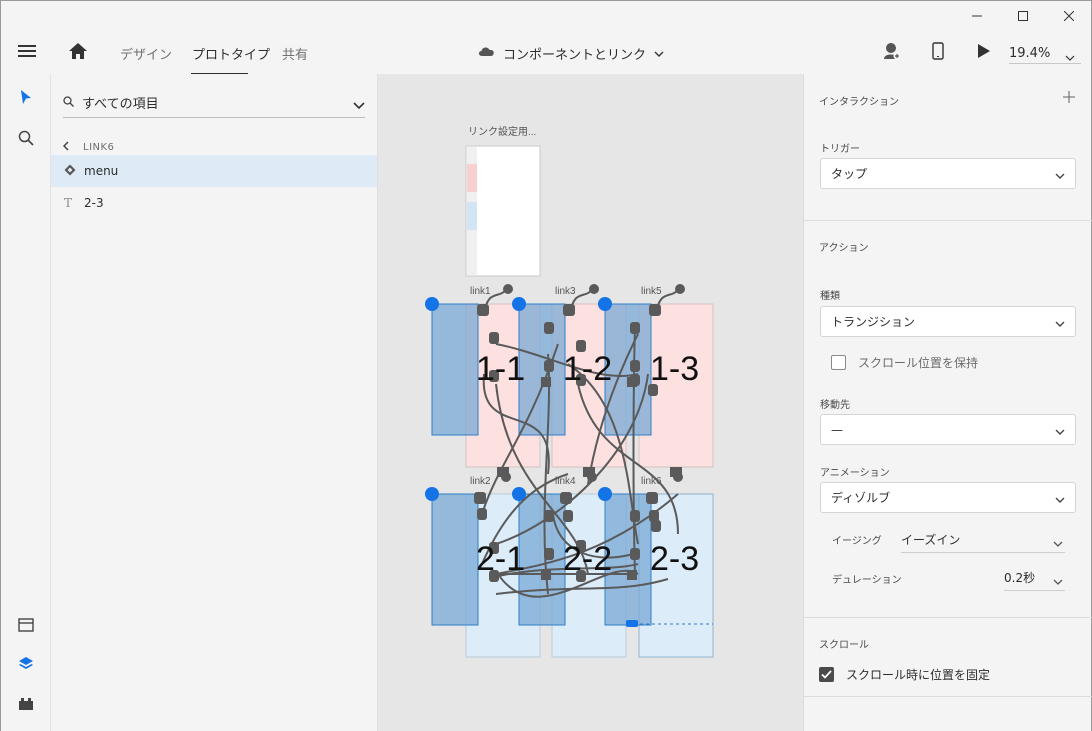 This screenshot has height=731, width=1092. I want to click on text-icon: T, so click(68, 203).